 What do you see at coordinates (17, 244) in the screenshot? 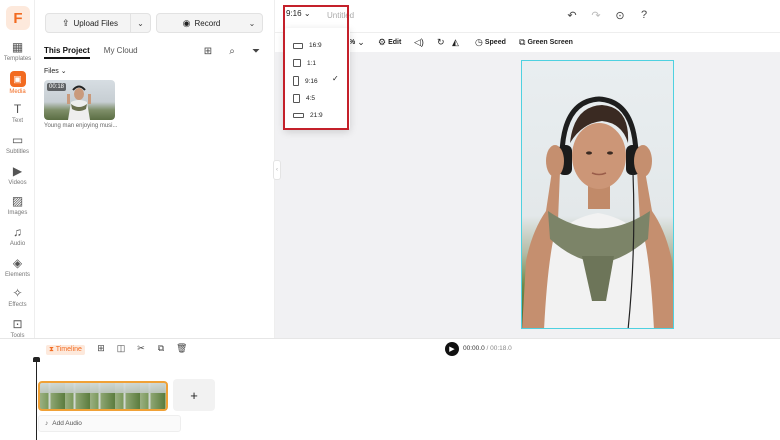
I see `rail-label: Audio` at bounding box center [17, 244].